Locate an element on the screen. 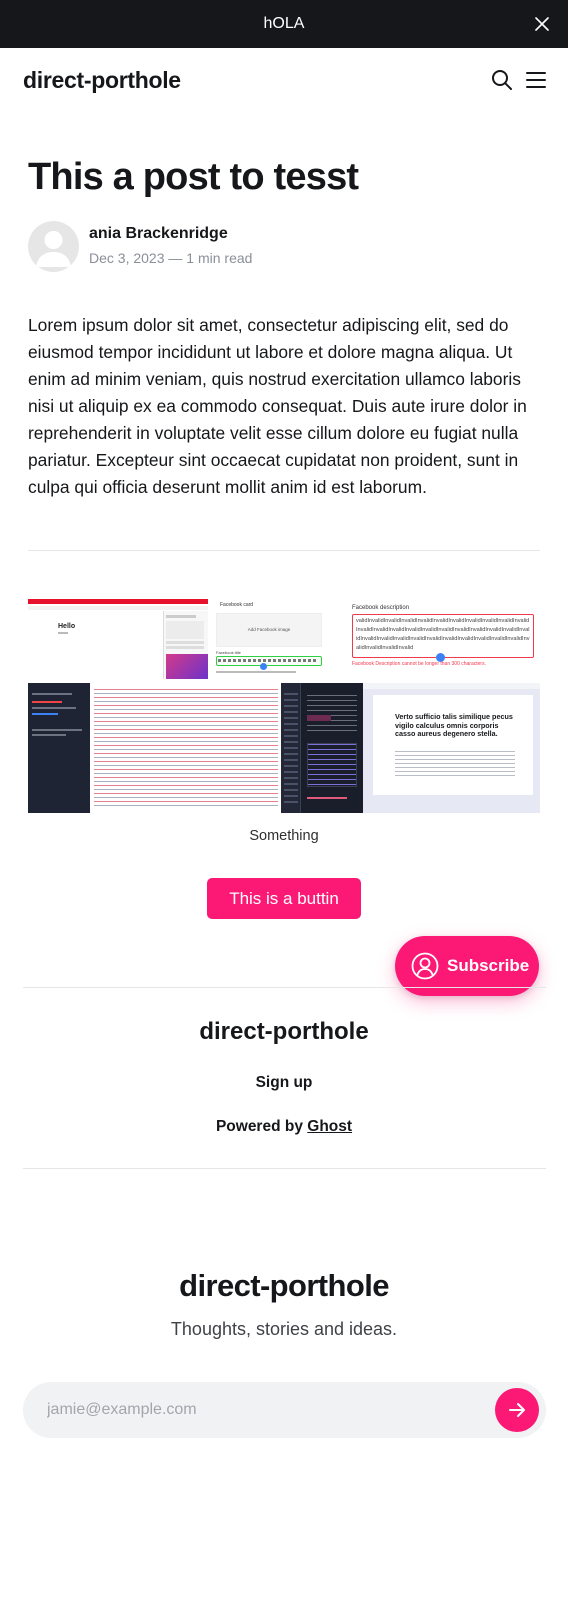  subscribe-form is located at coordinates (284, 1410).